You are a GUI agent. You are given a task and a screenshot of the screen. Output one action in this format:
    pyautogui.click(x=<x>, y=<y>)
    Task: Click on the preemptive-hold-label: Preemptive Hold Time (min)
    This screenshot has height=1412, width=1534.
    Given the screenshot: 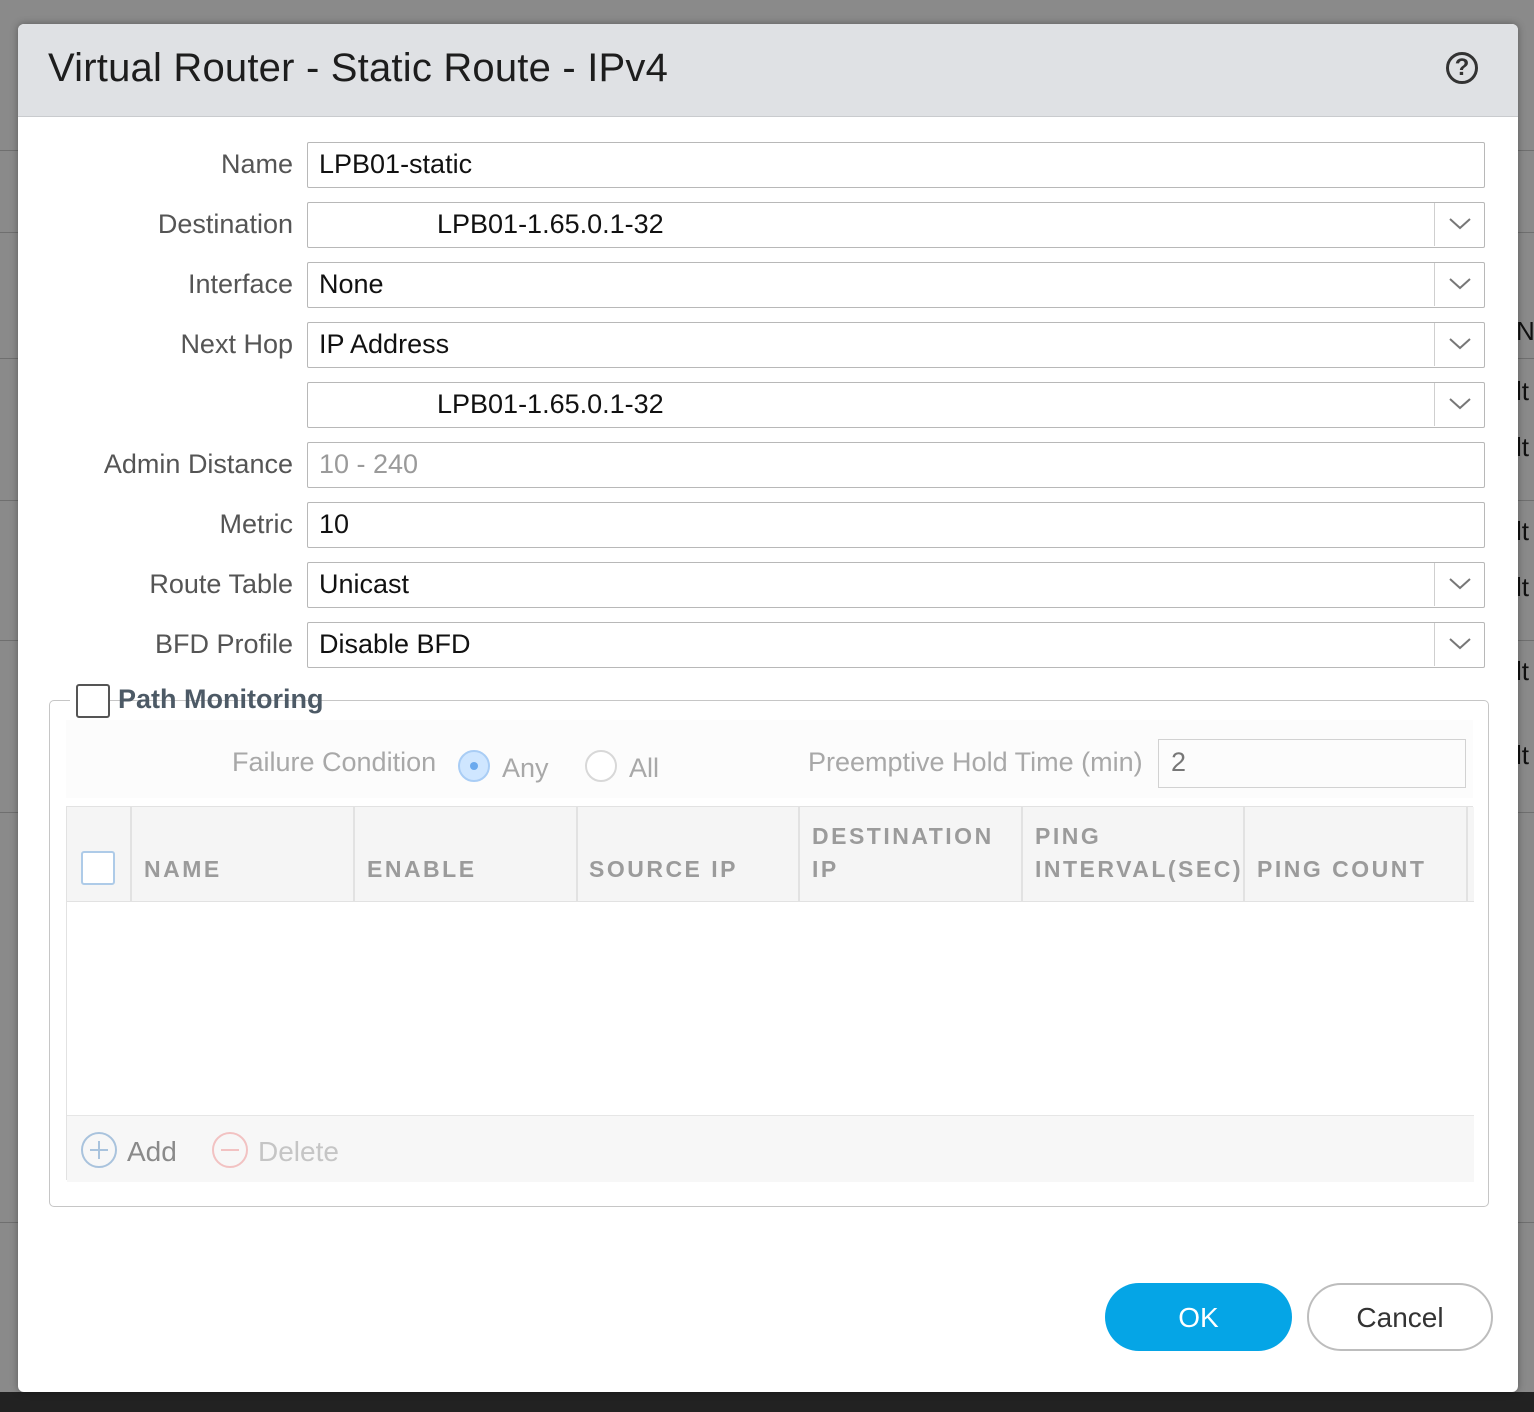 What is the action you would take?
    pyautogui.click(x=975, y=762)
    